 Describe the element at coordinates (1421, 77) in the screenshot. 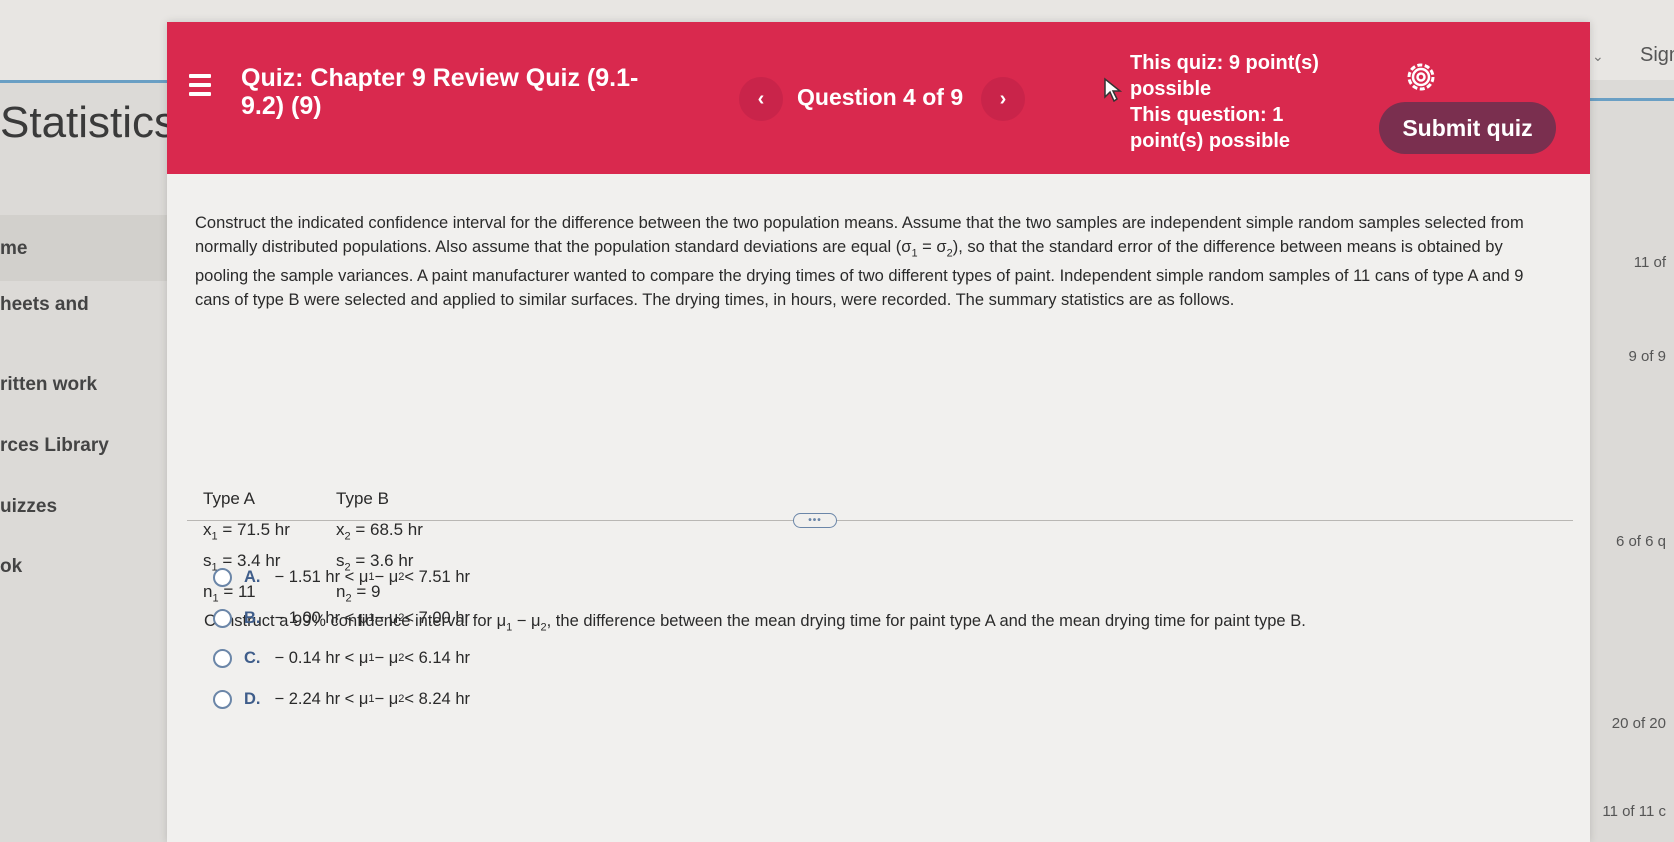

I see `gear-icon` at that location.